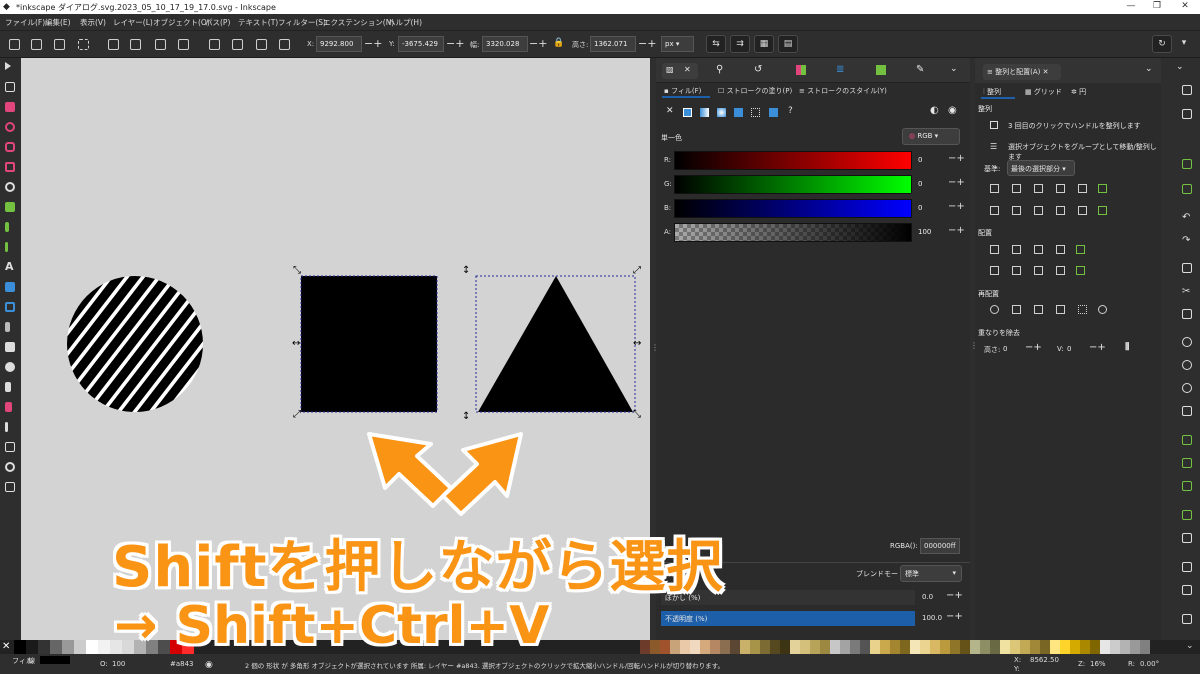  Describe the element at coordinates (1082, 309) in the screenshot. I see `randomize-positions-icon` at that location.